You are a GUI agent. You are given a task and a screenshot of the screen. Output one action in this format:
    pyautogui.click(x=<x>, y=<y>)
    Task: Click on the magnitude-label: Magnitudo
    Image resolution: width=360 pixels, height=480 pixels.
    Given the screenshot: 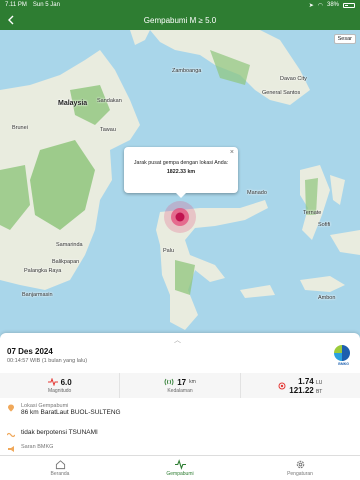 What is the action you would take?
    pyautogui.click(x=59, y=390)
    